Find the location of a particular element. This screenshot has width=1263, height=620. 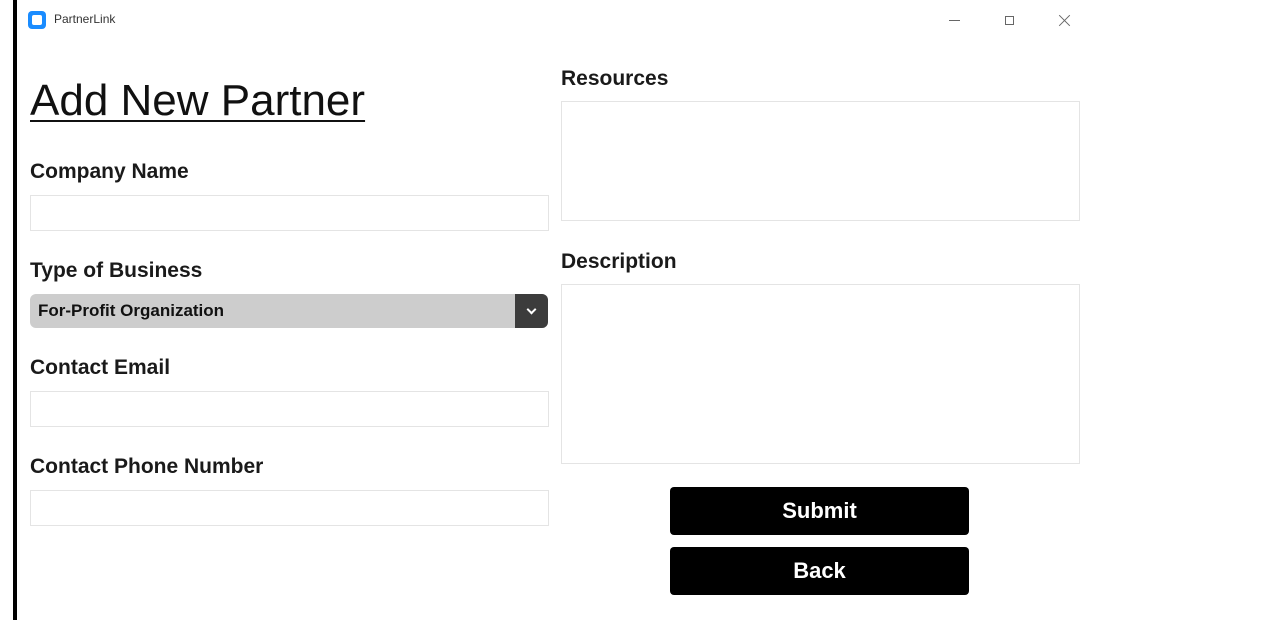

maximize-button is located at coordinates (1009, 20).